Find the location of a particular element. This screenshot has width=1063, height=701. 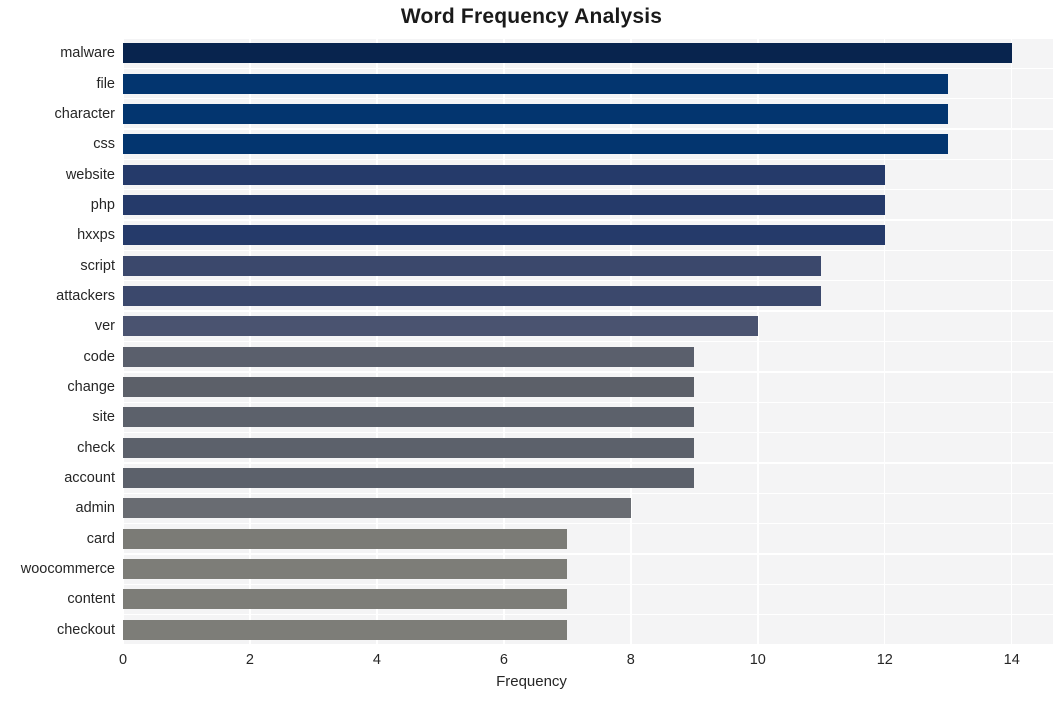

x-axis-tick-label: 6 is located at coordinates (503, 660).